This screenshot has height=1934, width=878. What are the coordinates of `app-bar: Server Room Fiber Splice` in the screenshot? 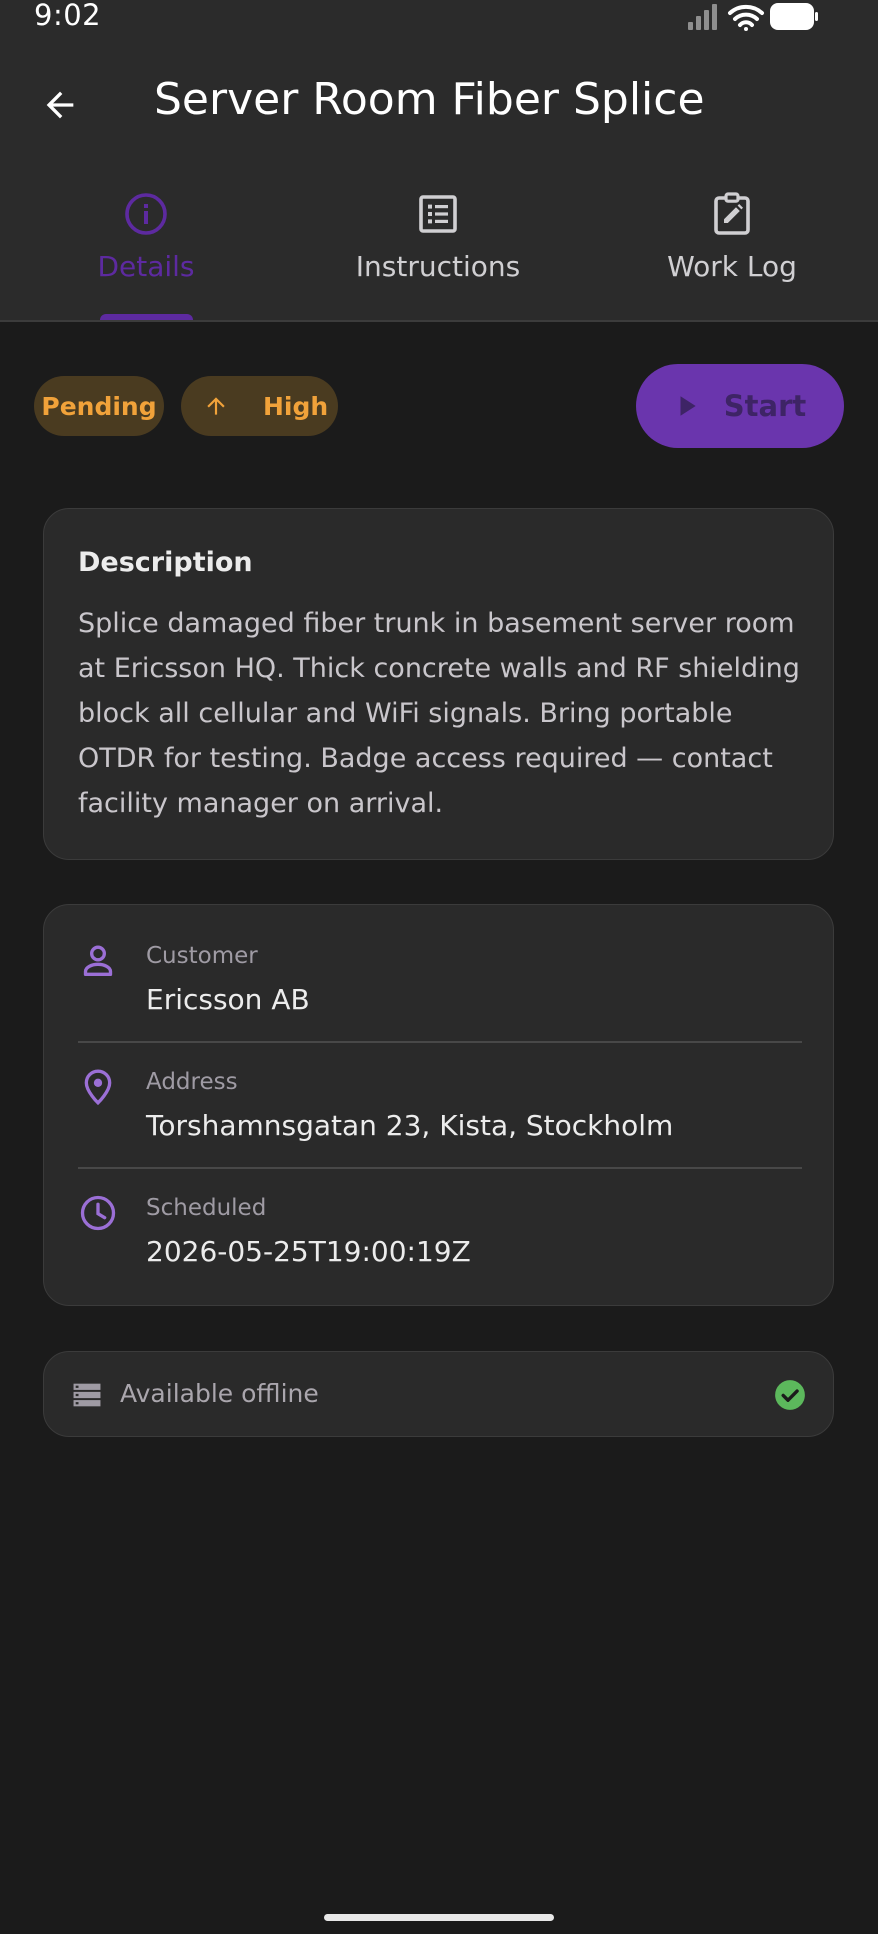 It's located at (439, 103).